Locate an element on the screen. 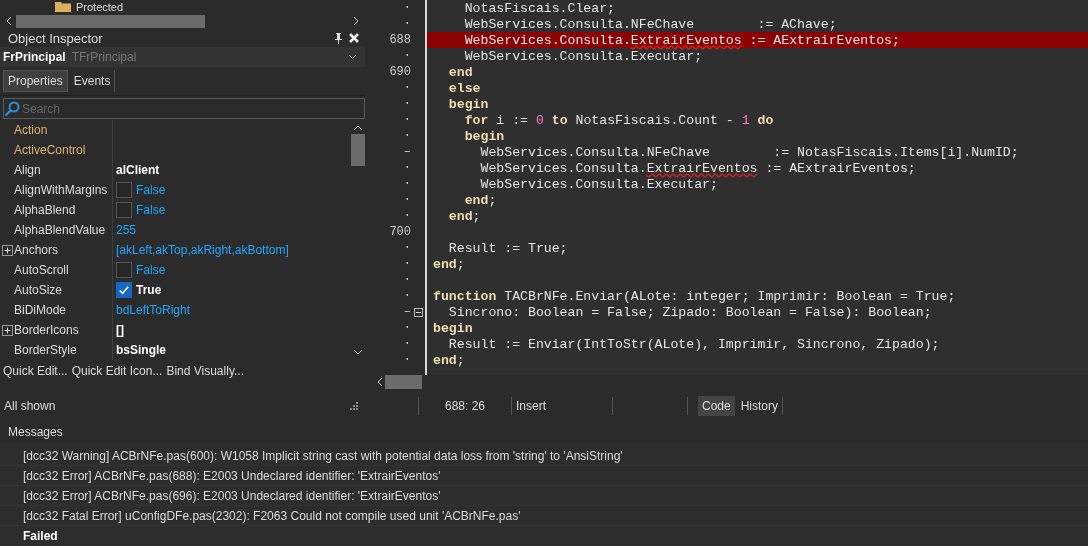 This screenshot has height=546, width=1088. message-line: [dcc32 Fatal Error] uConfigDFe.pas(2302): F2063 Could not compile used unit 'ACBrNFe.pas' is located at coordinates (544, 516).